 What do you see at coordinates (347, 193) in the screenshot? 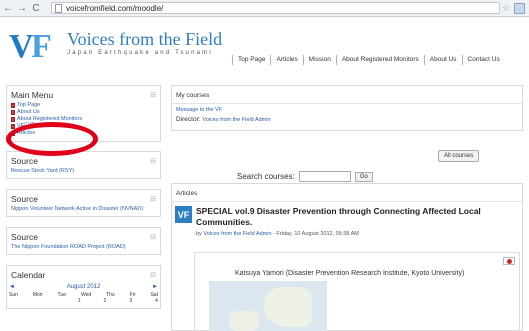
I see `articles-title: Articles` at bounding box center [347, 193].